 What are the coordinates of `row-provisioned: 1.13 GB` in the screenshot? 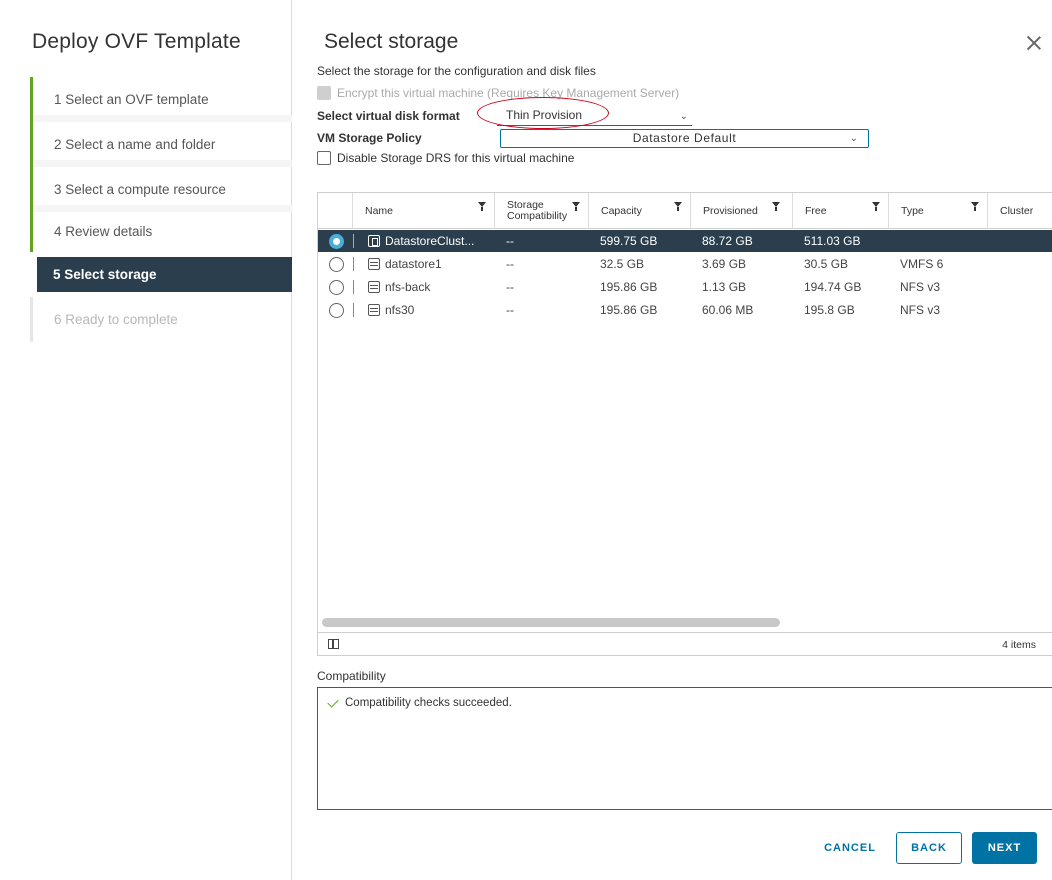 It's located at (724, 287).